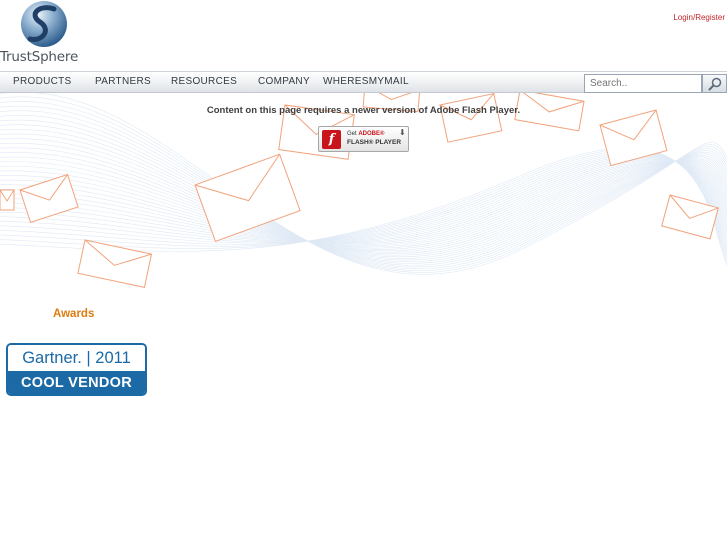 This screenshot has height=545, width=727. What do you see at coordinates (371, 134) in the screenshot?
I see `flash-badge-adobe: ADOBE®` at bounding box center [371, 134].